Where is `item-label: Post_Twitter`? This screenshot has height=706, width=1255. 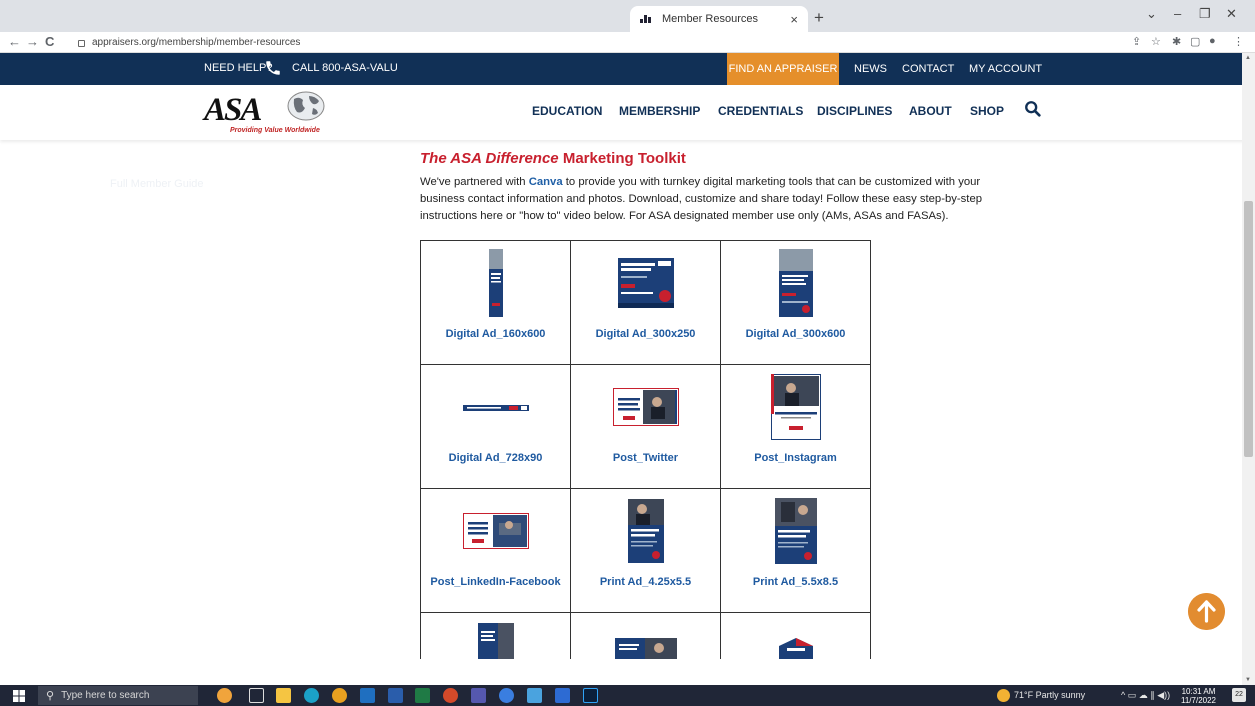 item-label: Post_Twitter is located at coordinates (645, 458).